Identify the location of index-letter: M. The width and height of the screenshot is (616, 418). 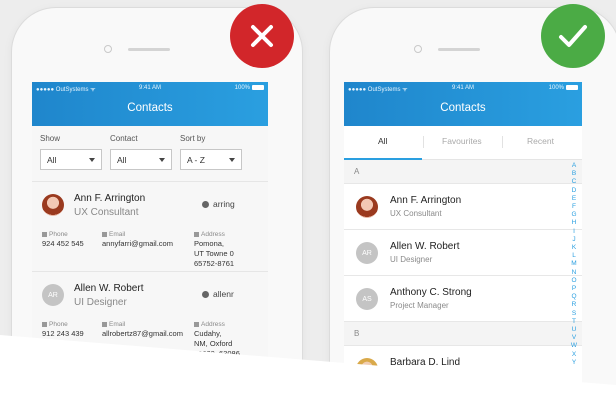
(574, 264).